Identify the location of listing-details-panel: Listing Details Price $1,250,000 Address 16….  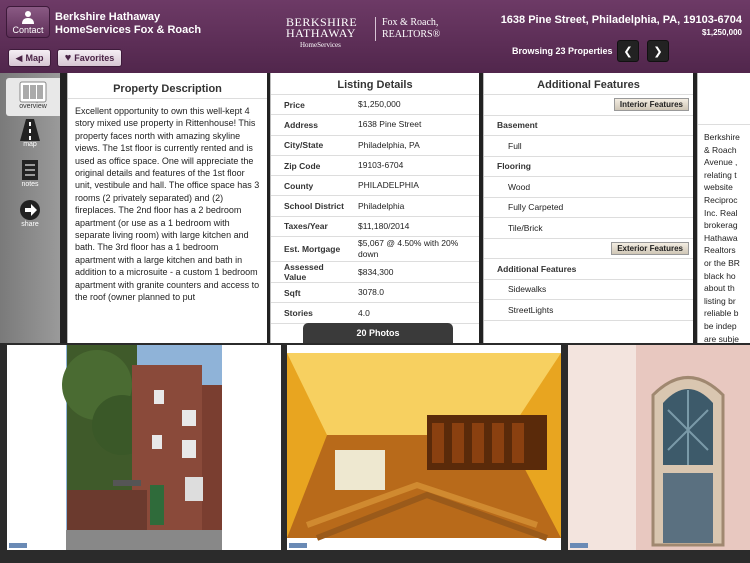
(374, 208).